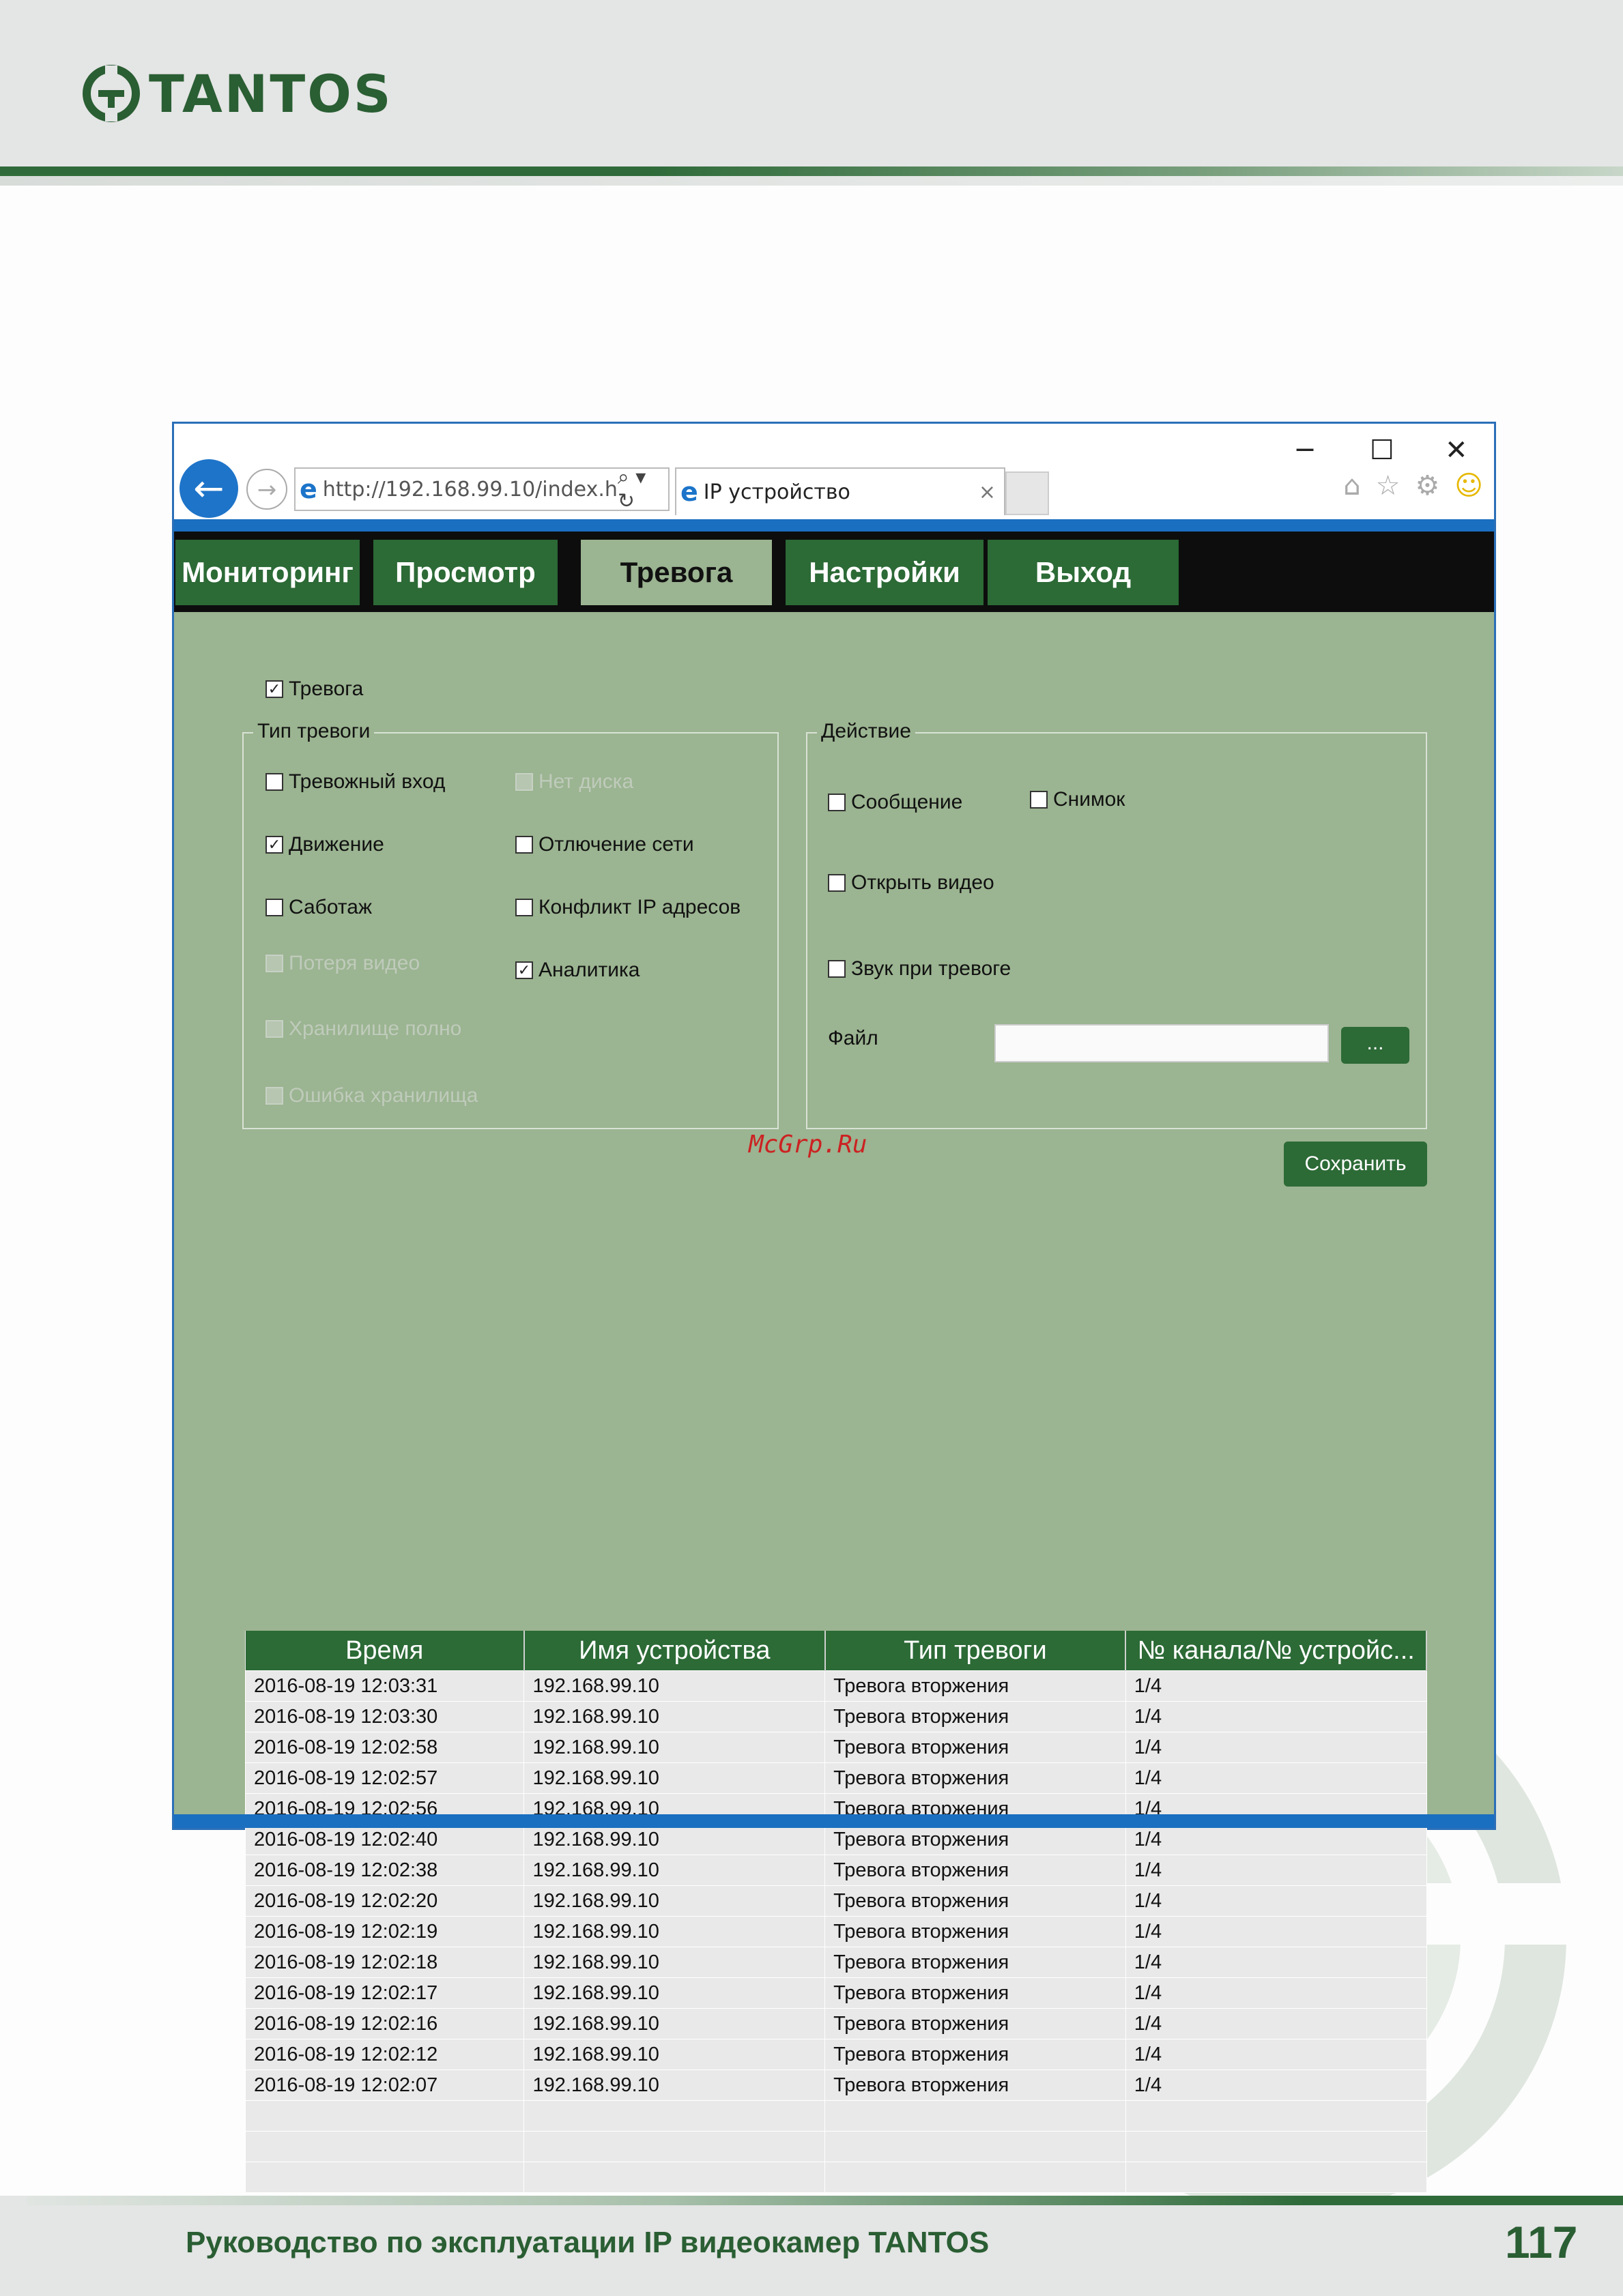 The height and width of the screenshot is (2296, 1623). Describe the element at coordinates (1351, 486) in the screenshot. I see `home-icon: ⌂` at that location.